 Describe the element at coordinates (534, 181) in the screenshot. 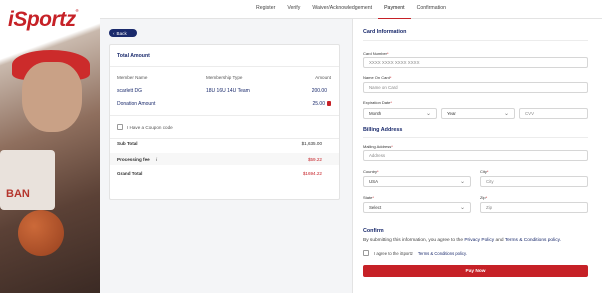

I see `city-input: City` at that location.